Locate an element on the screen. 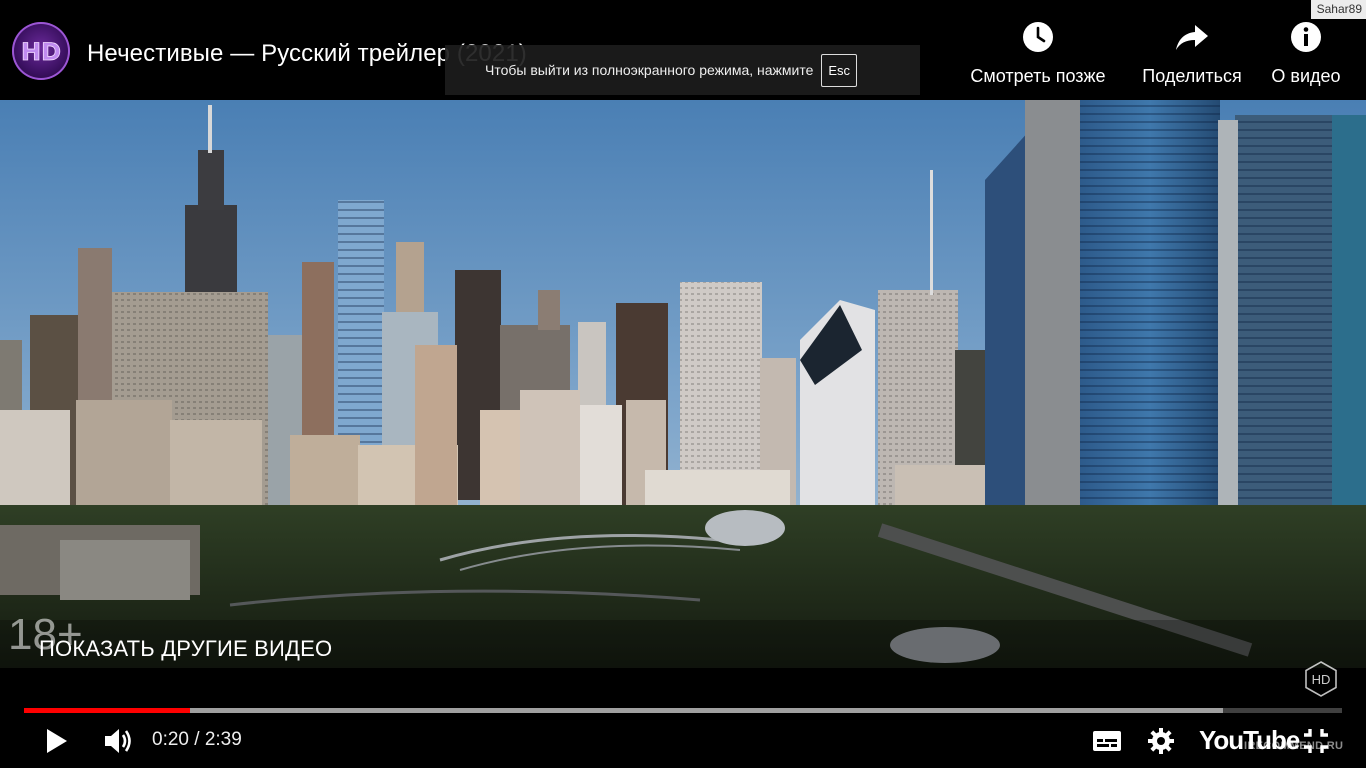 The width and height of the screenshot is (1366, 768). hd-badge-text: HD is located at coordinates (1321, 679).